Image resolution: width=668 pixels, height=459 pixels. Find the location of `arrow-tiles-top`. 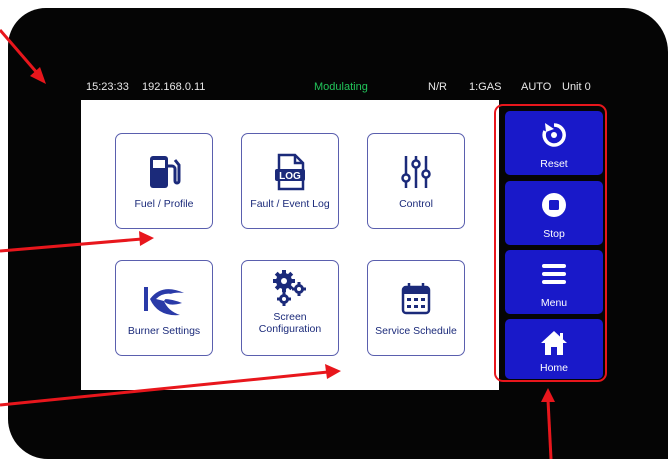

arrow-tiles-top is located at coordinates (71, 245).